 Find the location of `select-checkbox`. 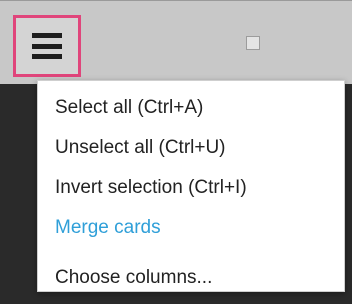

select-checkbox is located at coordinates (253, 43).